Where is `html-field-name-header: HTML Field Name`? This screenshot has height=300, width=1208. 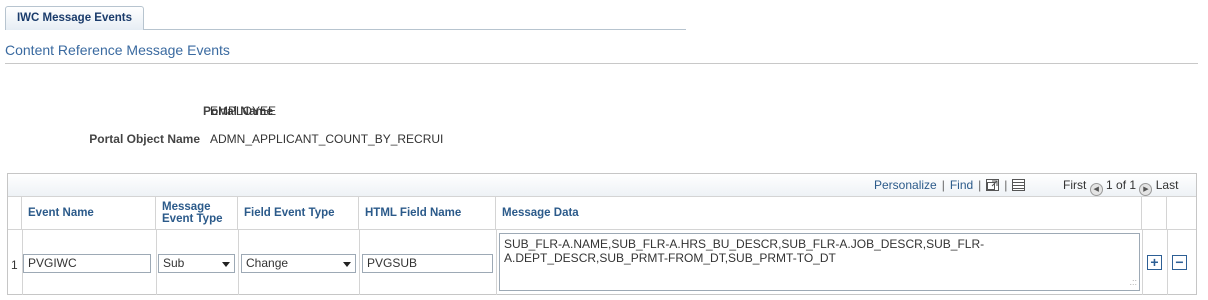 html-field-name-header: HTML Field Name is located at coordinates (427, 213).